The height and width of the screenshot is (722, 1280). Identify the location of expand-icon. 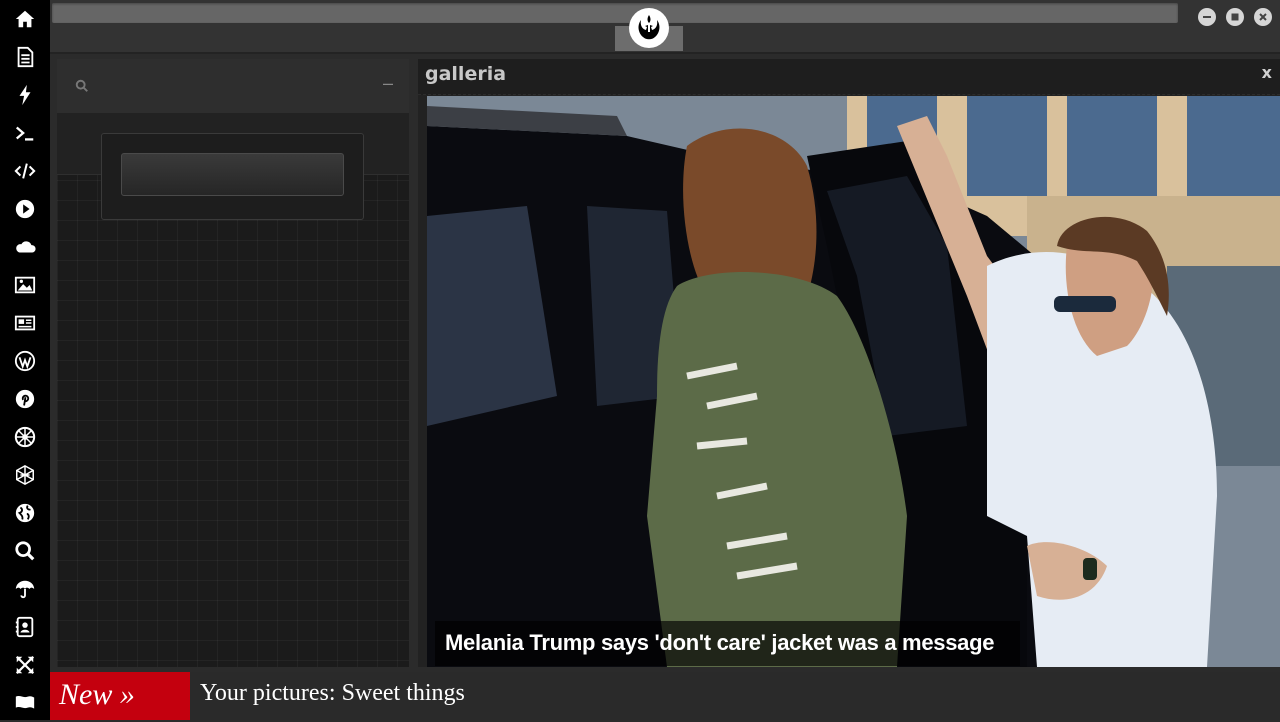
(25, 665).